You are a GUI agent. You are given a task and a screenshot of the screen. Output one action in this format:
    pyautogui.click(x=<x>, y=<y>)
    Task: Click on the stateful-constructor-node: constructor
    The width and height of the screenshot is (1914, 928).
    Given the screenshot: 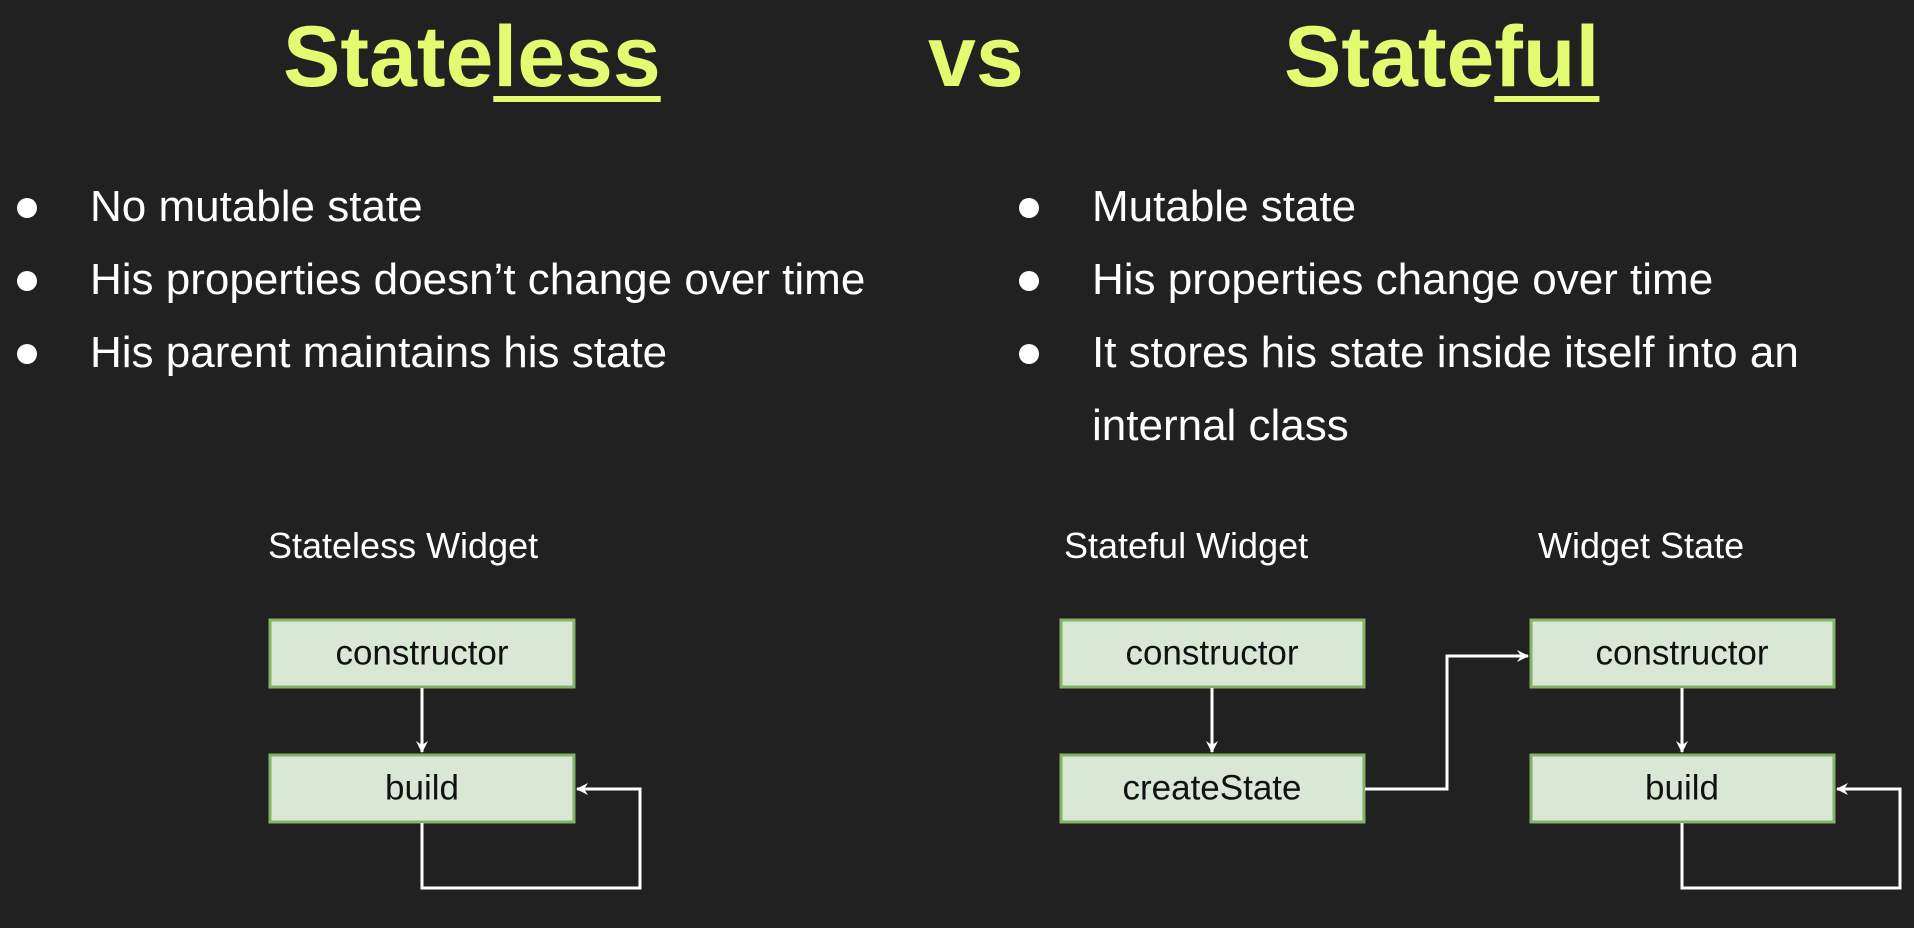 What is the action you would take?
    pyautogui.click(x=1212, y=653)
    